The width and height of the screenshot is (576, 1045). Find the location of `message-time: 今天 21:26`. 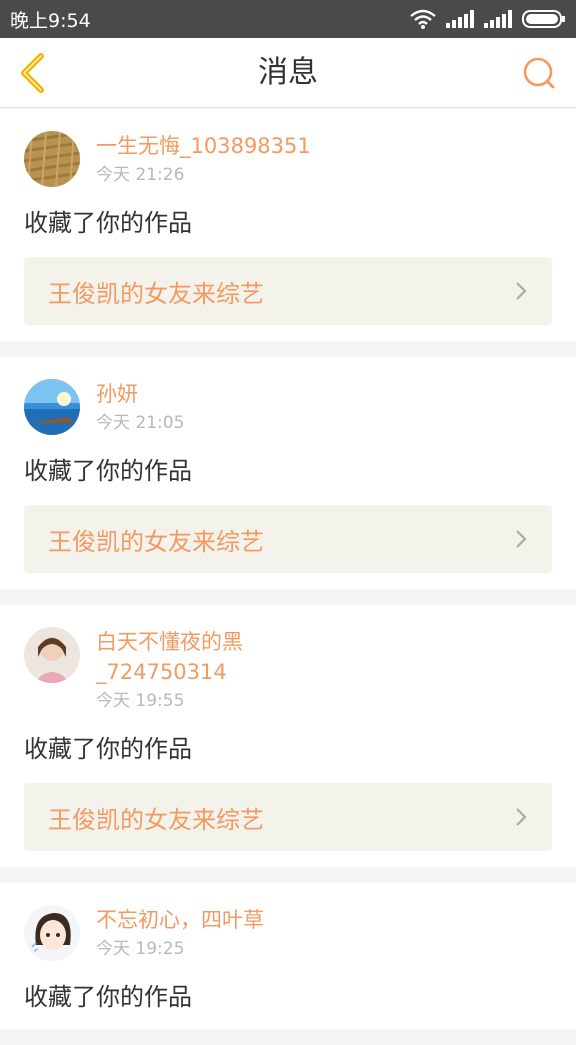

message-time: 今天 21:26 is located at coordinates (140, 175).